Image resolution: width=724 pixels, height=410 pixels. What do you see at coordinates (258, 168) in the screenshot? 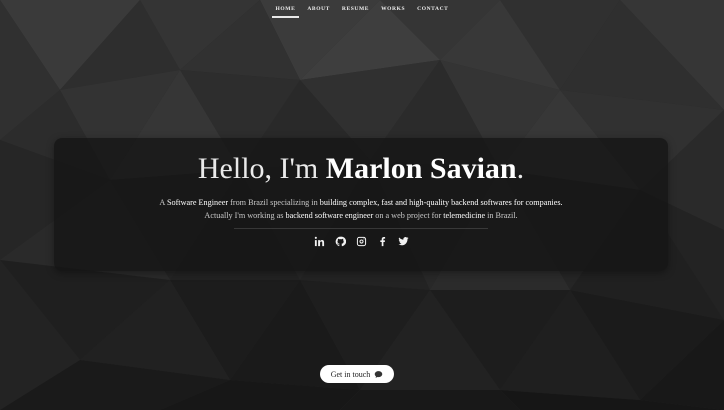
I see `greeting-text: Hello, I'm` at bounding box center [258, 168].